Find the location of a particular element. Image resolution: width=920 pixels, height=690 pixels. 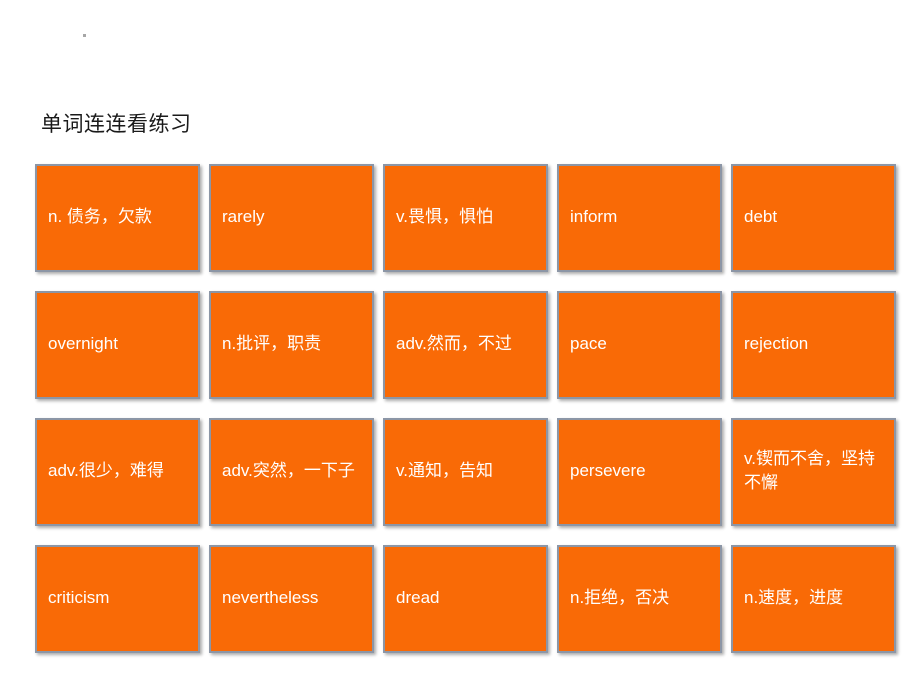

word-card: n.批评，职责 is located at coordinates (291, 345).